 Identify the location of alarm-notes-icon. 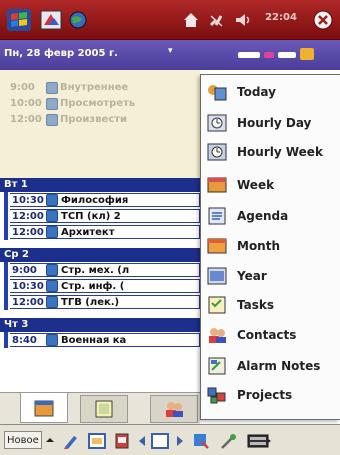
(217, 366).